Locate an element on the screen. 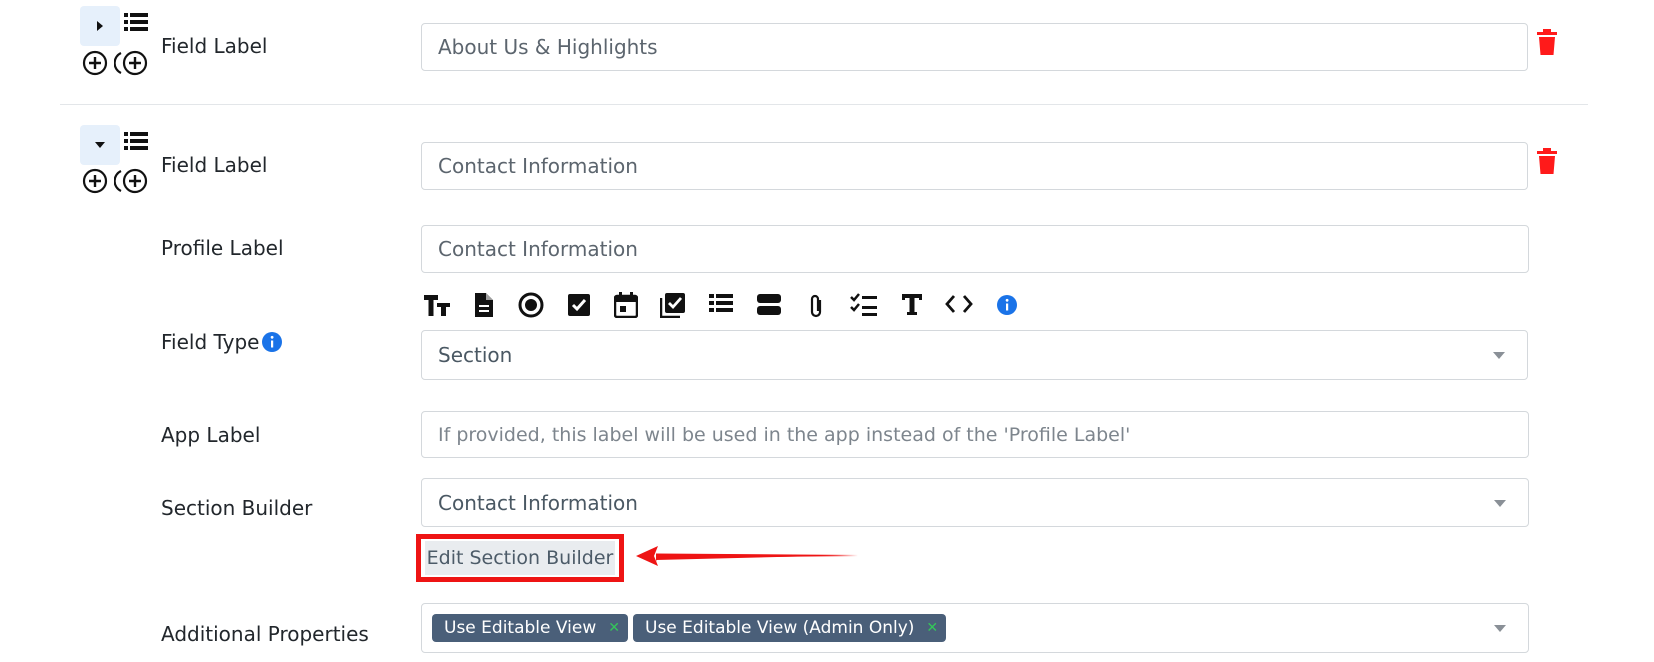  app-label-label: App Label is located at coordinates (211, 435).